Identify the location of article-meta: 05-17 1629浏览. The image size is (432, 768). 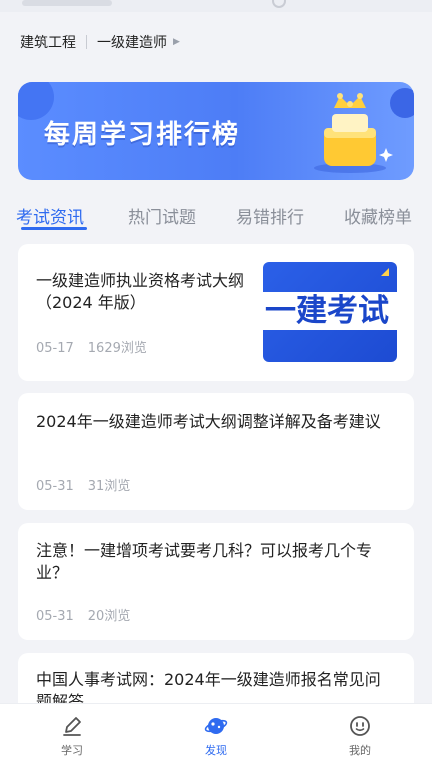
(91, 346).